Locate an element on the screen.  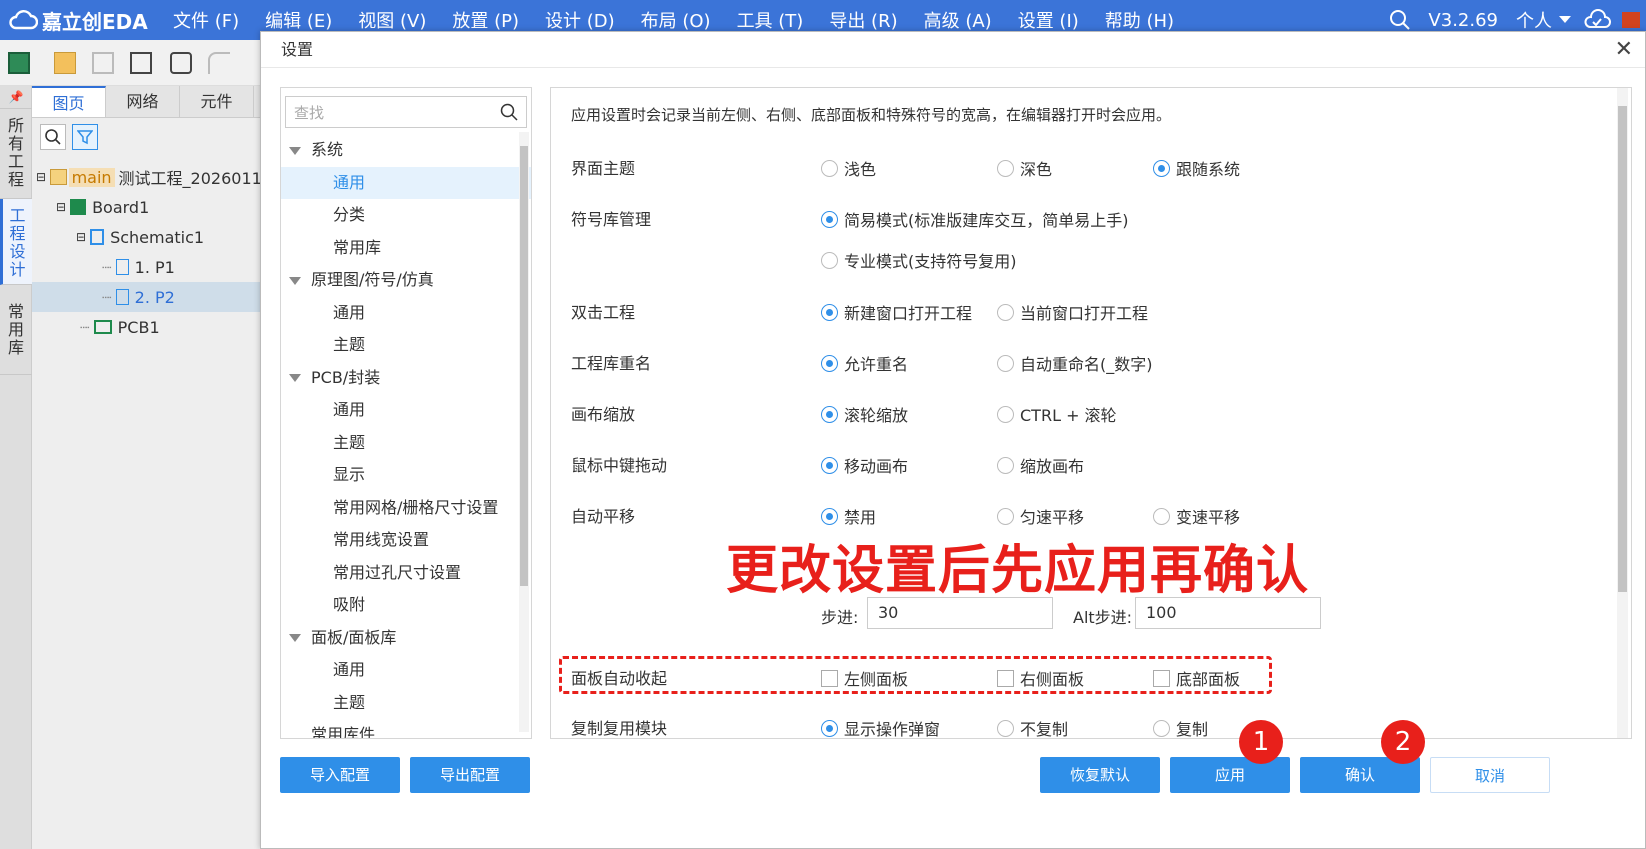
tree-board: ⊟ Board1 is located at coordinates (152, 207).